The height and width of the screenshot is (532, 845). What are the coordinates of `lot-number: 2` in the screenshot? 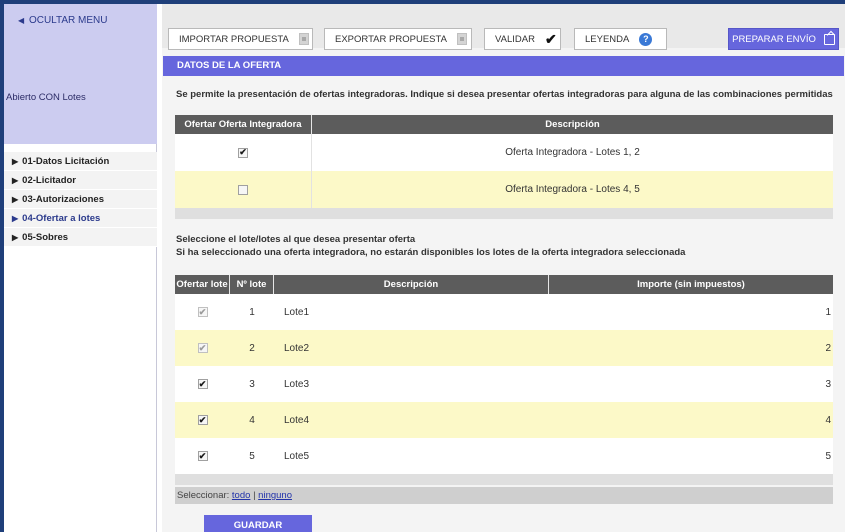 It's located at (252, 348).